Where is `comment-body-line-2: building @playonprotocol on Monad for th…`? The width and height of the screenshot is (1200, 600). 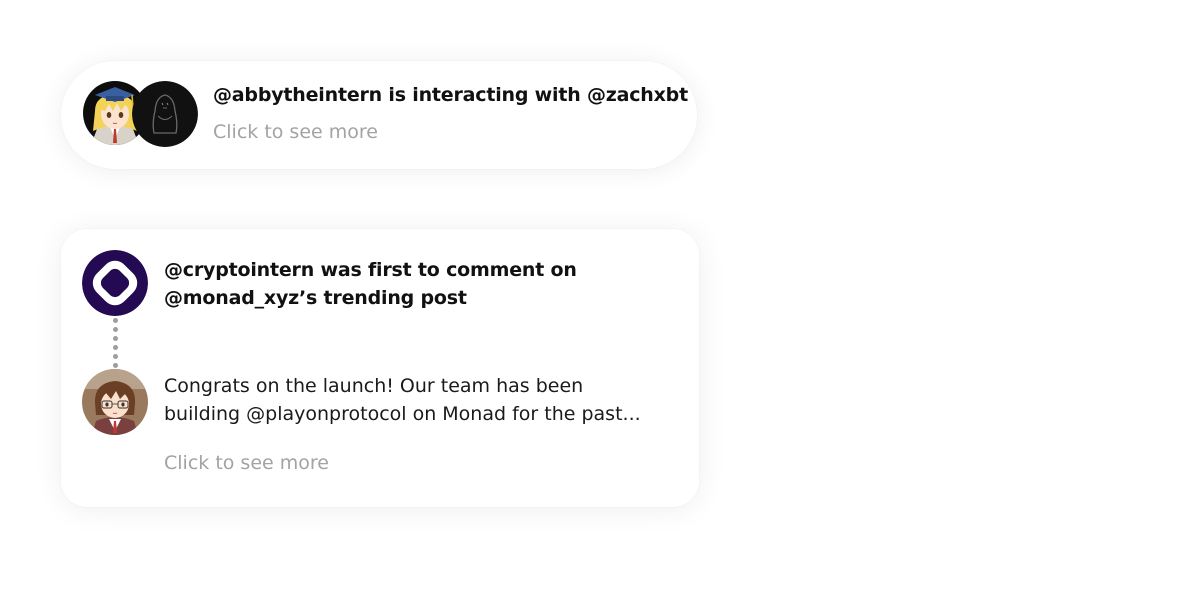
comment-body-line-2: building @playonprotocol on Monad for th… is located at coordinates (402, 414).